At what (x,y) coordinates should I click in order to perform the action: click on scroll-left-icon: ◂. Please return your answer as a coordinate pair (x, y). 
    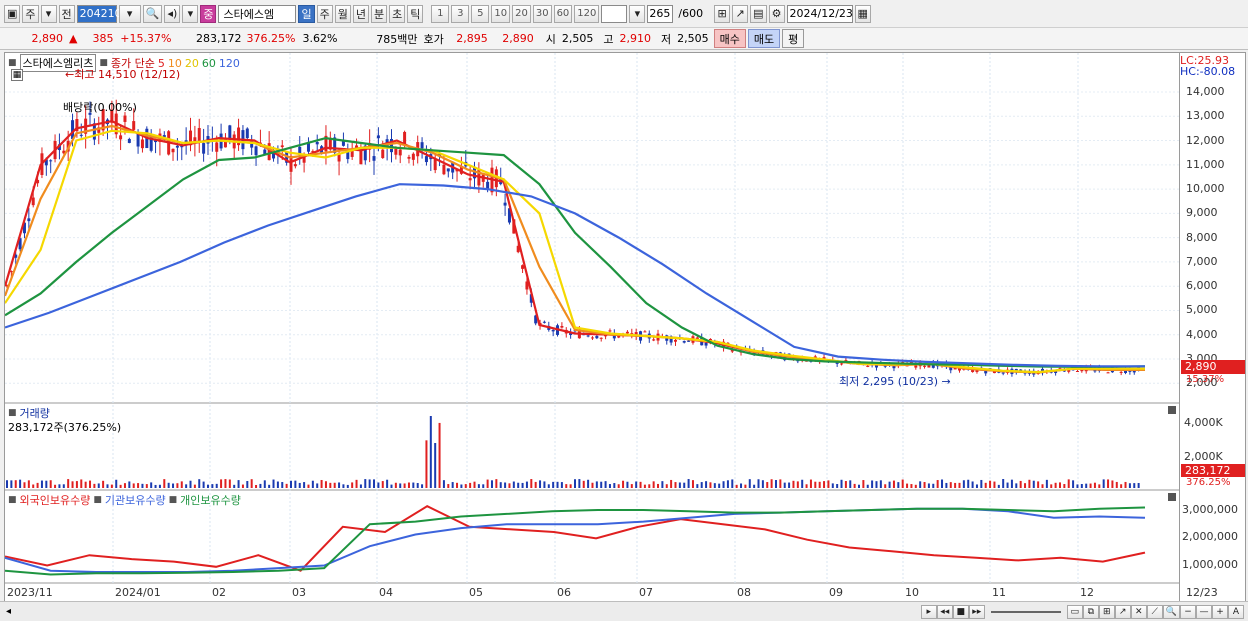
    Looking at the image, I should click on (8, 611).